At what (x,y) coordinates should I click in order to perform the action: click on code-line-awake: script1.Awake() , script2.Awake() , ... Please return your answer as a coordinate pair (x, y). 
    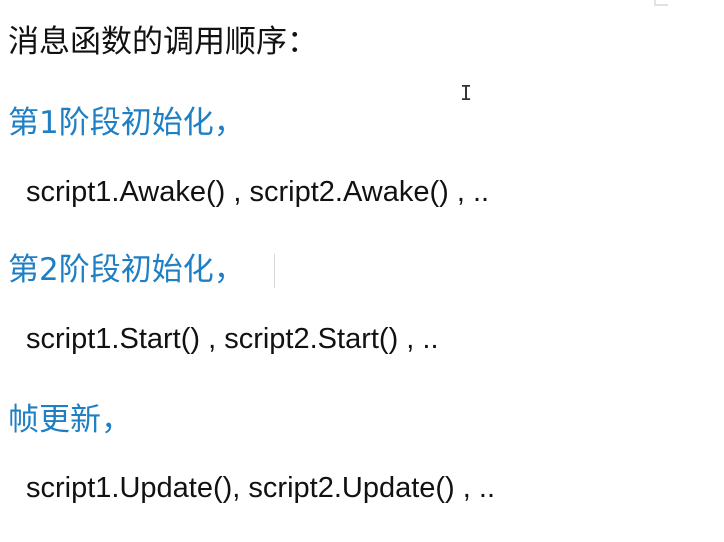
    Looking at the image, I should click on (258, 192).